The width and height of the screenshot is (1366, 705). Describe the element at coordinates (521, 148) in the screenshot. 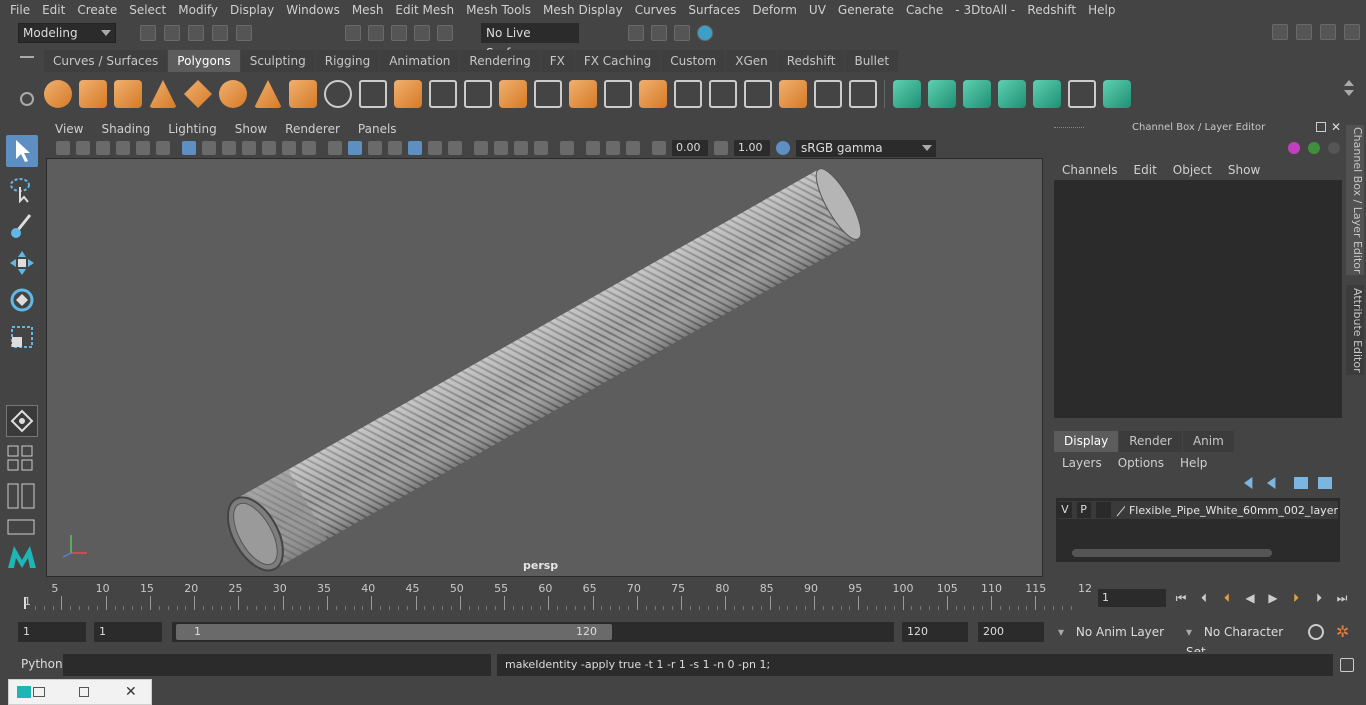

I see `anti-aliasing-icon` at that location.